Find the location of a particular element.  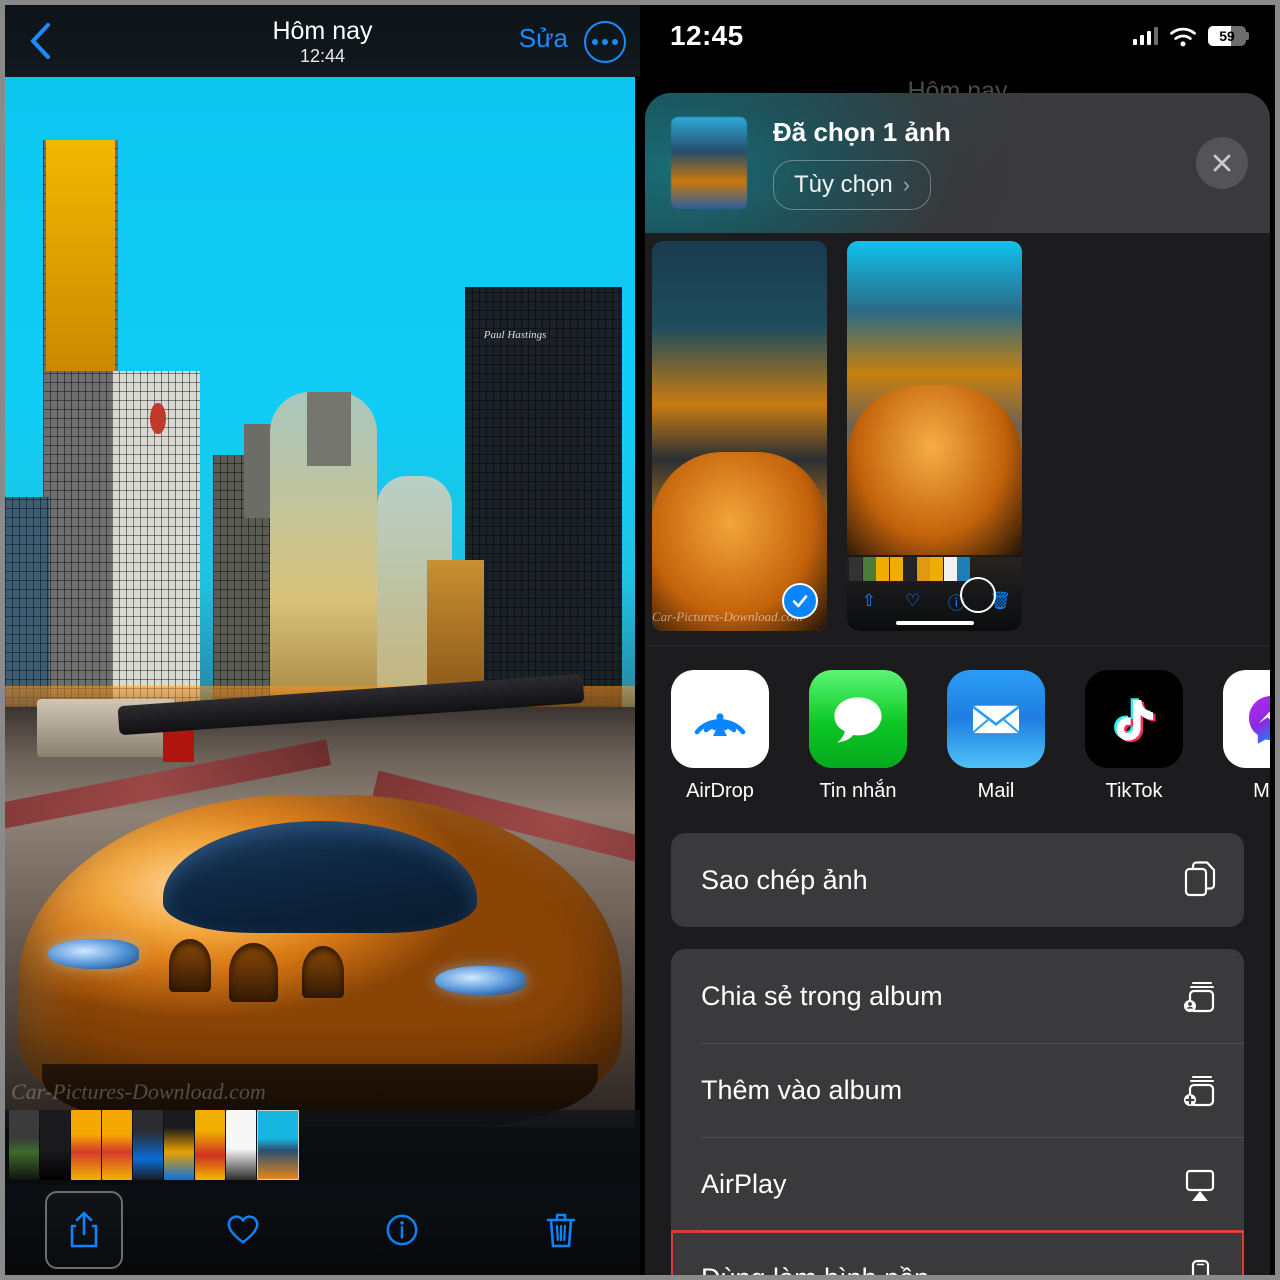

share-target-airdrop: AirDrop is located at coordinates (720, 736).